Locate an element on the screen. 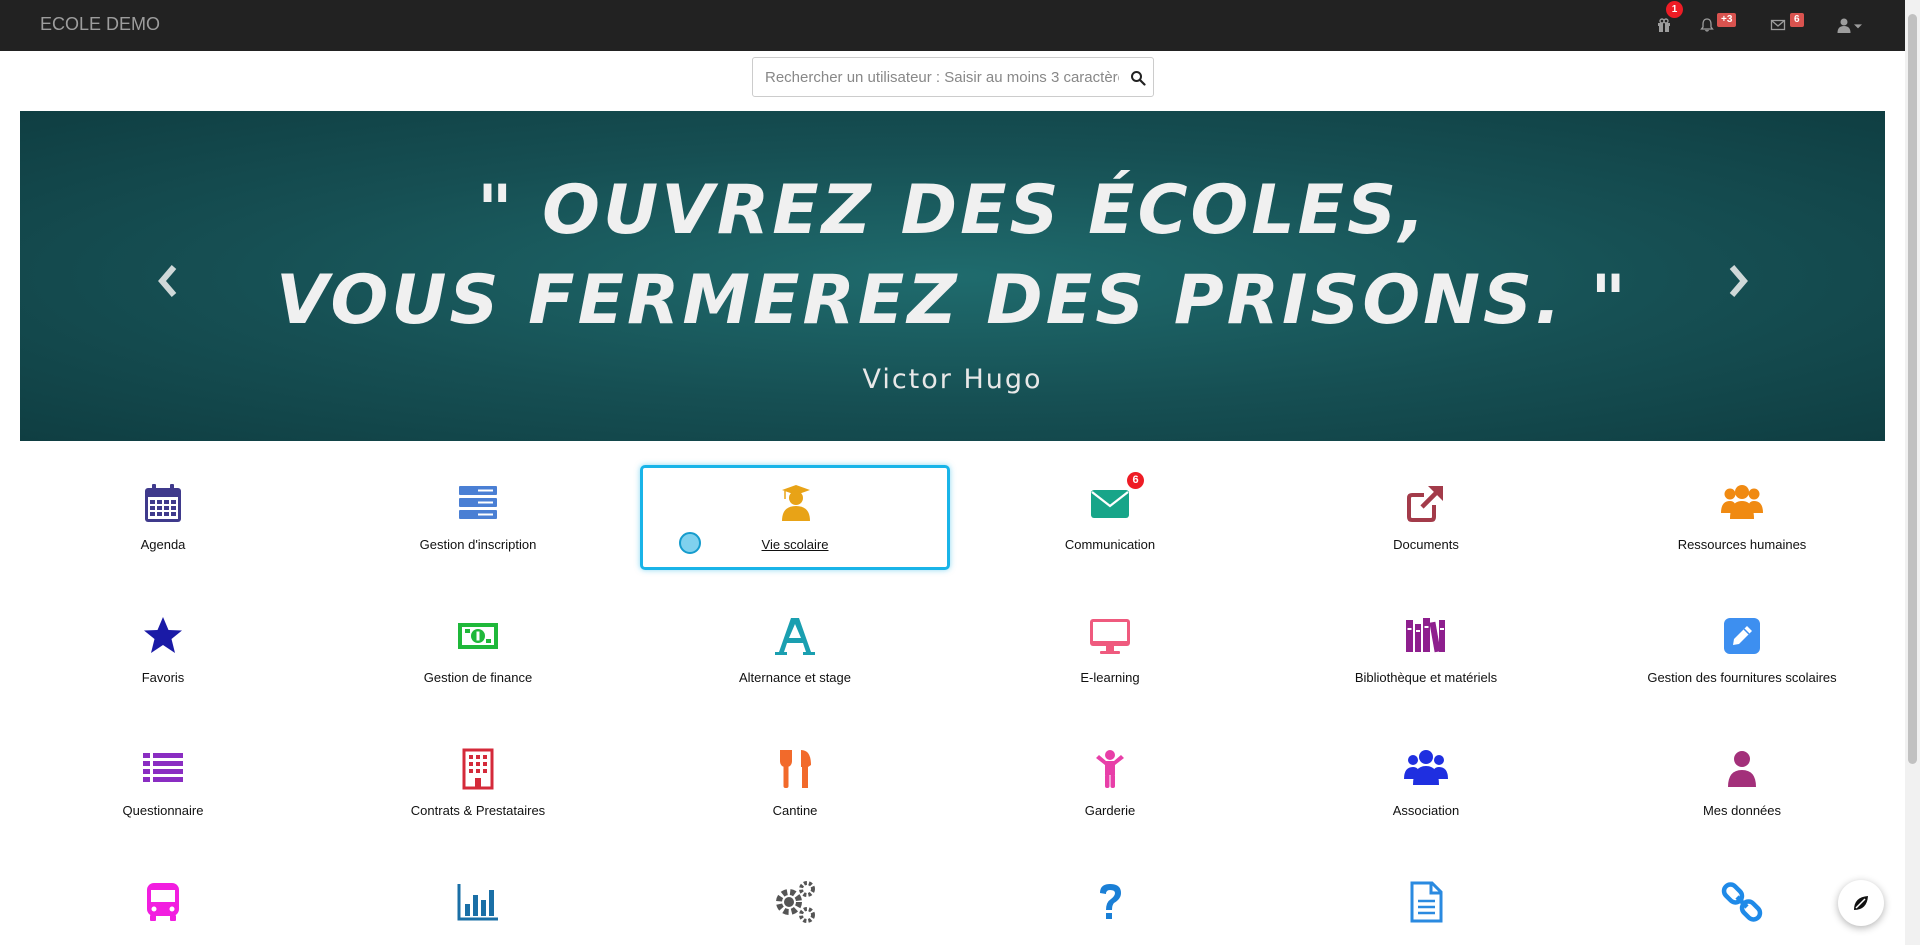  list-icon is located at coordinates (163, 767).